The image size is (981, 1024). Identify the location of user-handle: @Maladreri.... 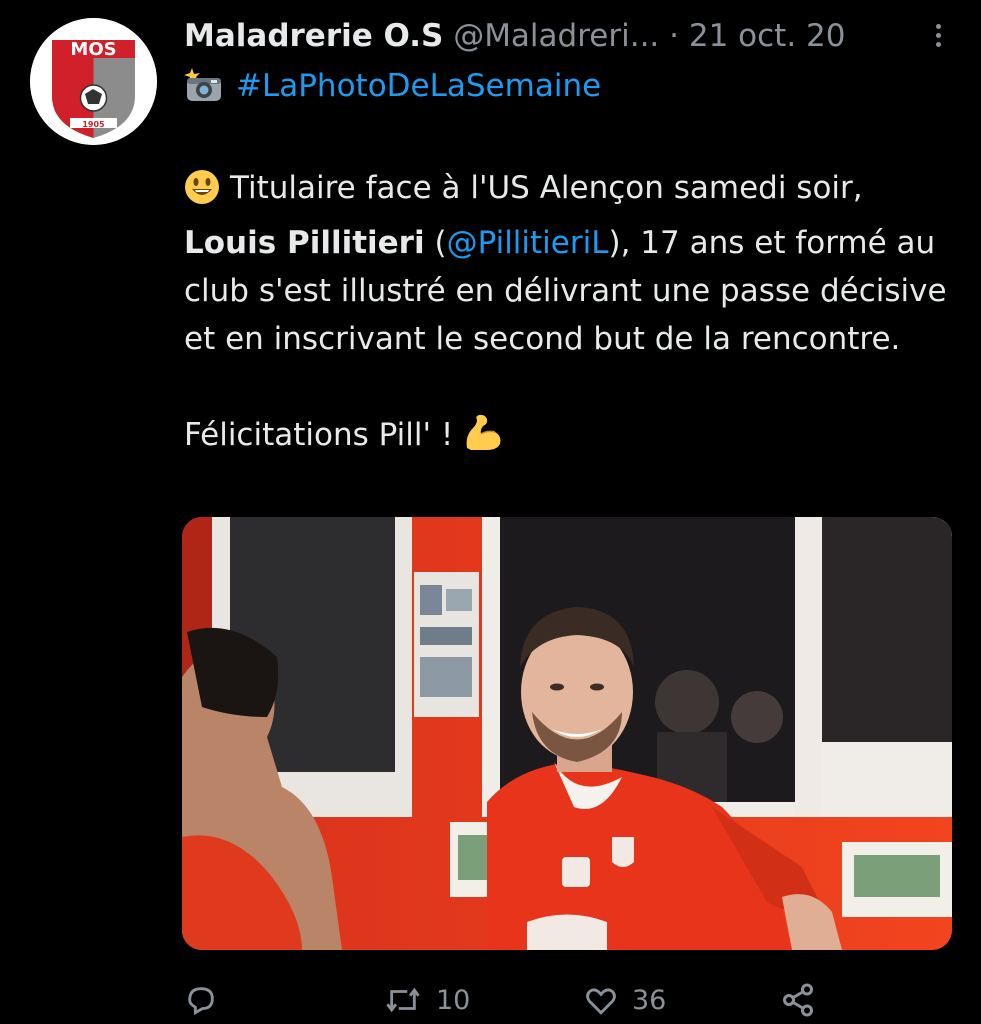
(556, 36).